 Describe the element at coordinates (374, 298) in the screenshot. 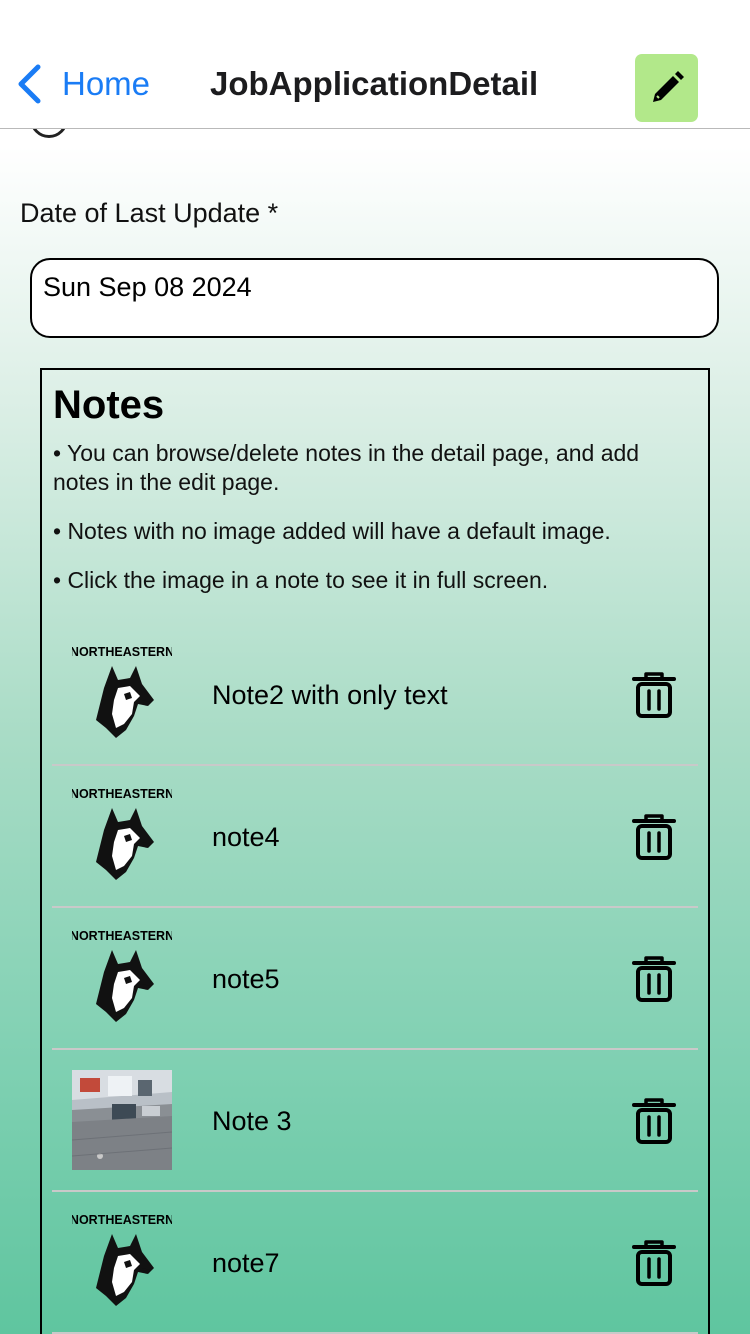

I see `date-of-last-update-field: Sun Sep 08 2024` at that location.